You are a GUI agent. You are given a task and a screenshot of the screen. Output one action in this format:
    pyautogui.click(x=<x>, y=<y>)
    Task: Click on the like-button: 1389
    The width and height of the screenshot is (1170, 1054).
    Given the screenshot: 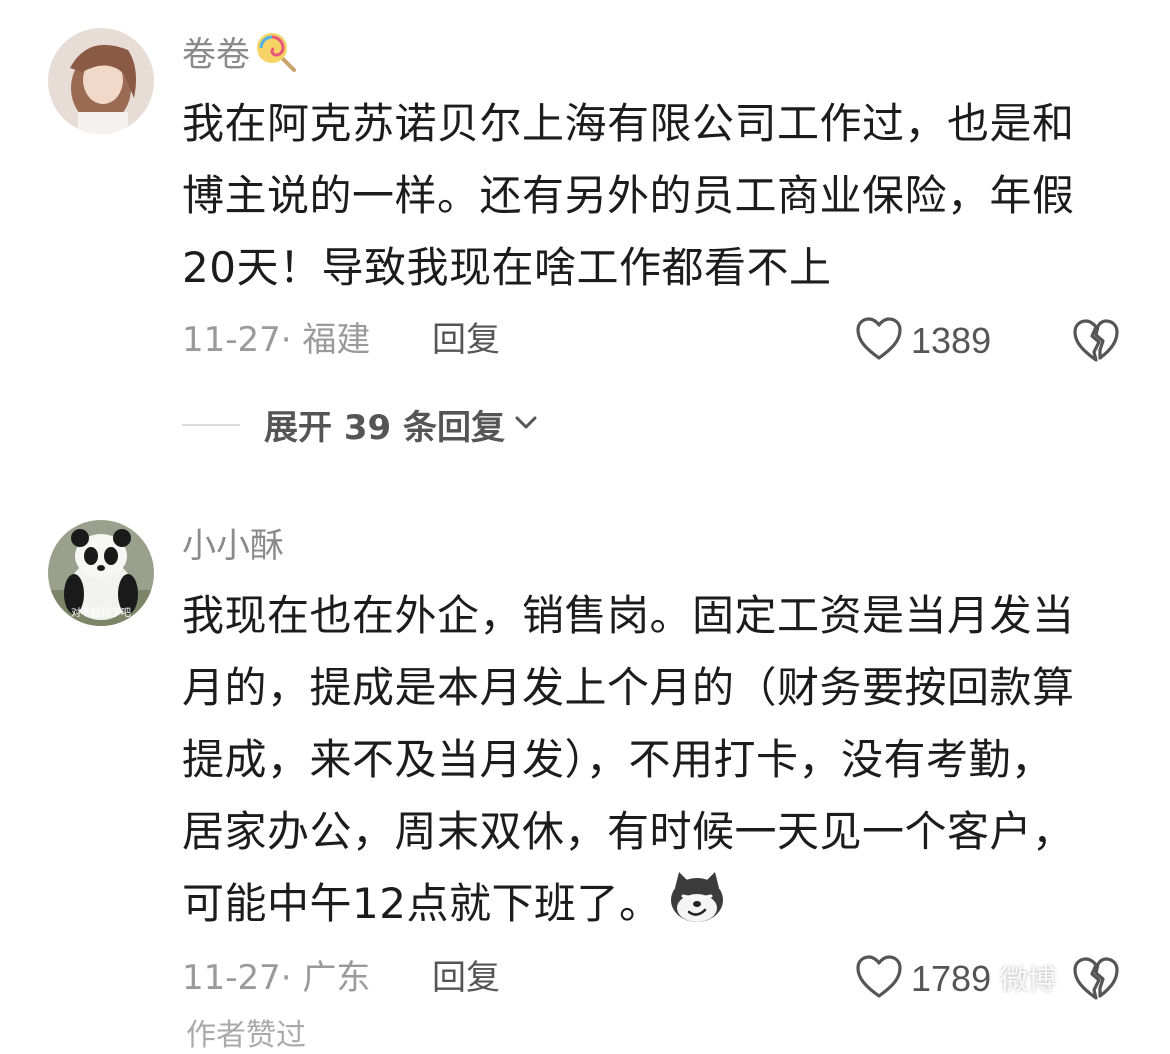 What is the action you would take?
    pyautogui.click(x=923, y=341)
    